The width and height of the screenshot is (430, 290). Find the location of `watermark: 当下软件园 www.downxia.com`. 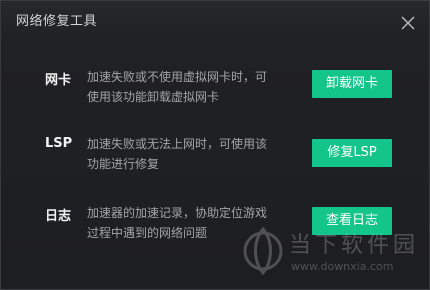

watermark: 当下软件园 www.downxia.com is located at coordinates (331, 254).